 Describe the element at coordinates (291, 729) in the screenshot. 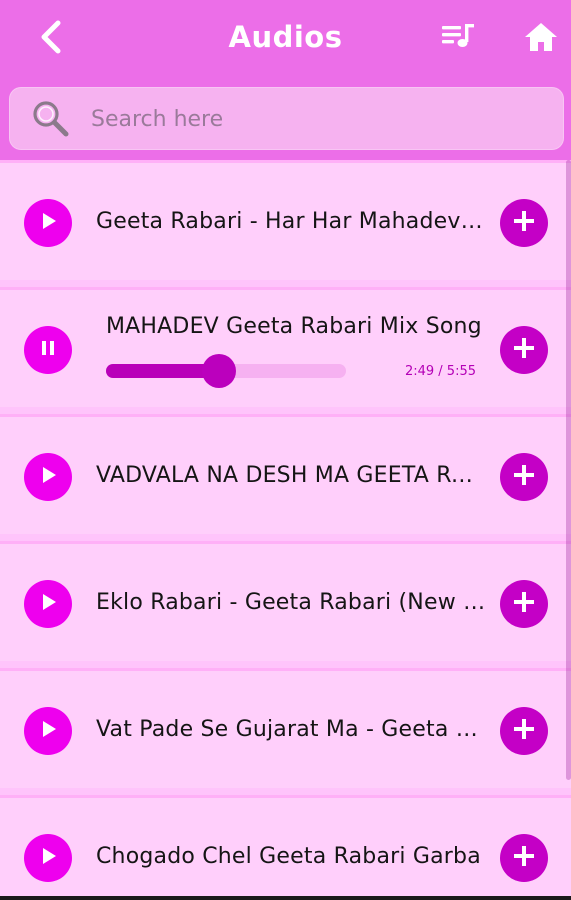

I see `song-title: Vat Pade Se Gujarat Ma - Geeta Rabari` at that location.